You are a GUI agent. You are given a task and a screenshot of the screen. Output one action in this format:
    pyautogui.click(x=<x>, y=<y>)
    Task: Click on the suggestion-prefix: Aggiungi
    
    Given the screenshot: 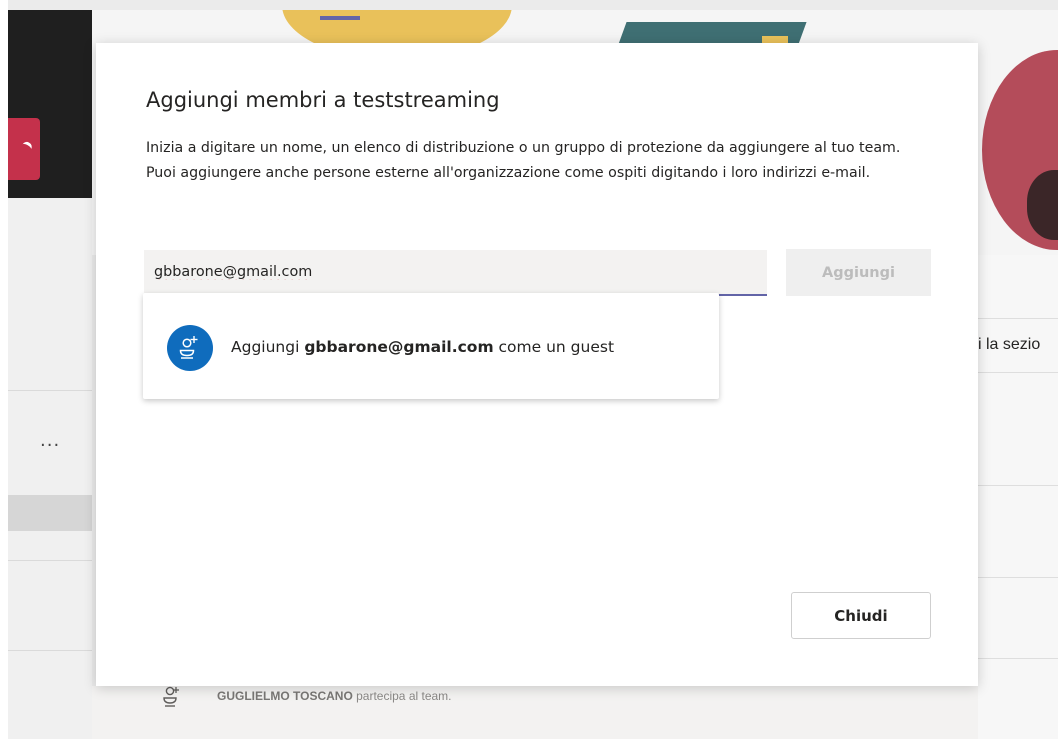 What is the action you would take?
    pyautogui.click(x=268, y=347)
    